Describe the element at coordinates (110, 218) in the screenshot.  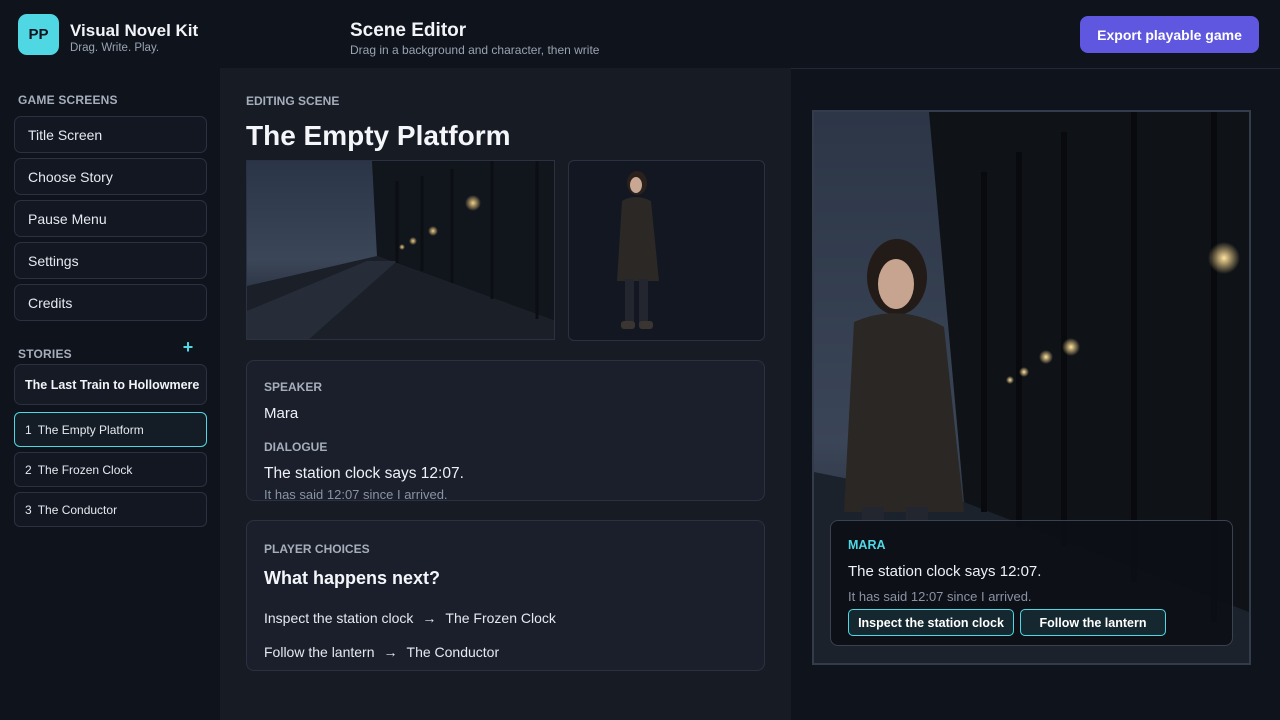
I see `screen-item-pause-menu: Pause Menu` at that location.